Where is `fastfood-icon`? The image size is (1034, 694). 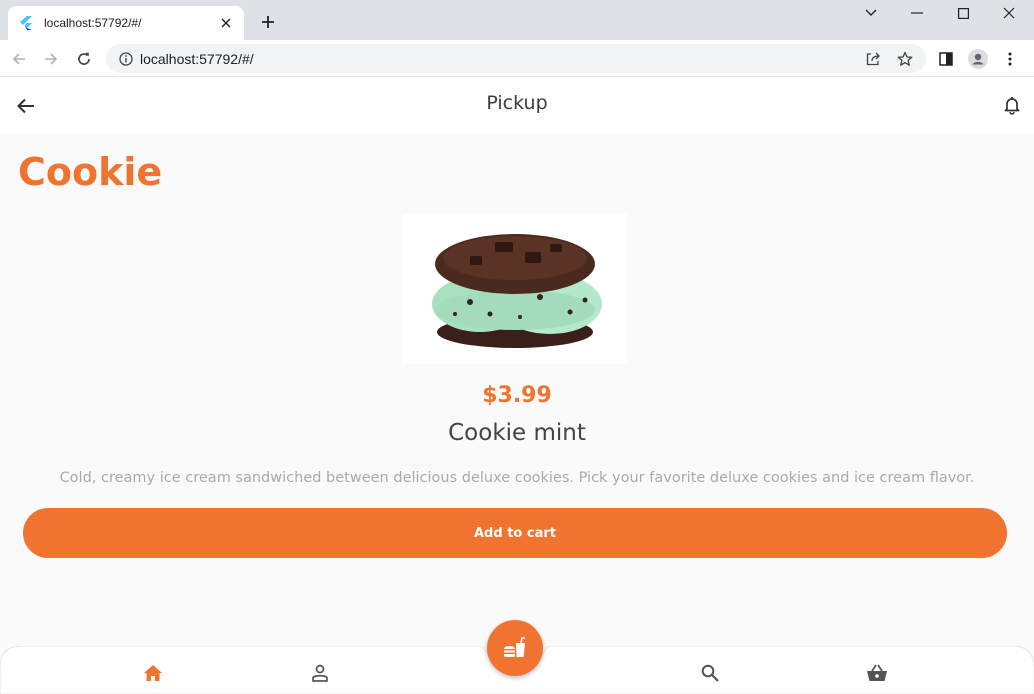
fastfood-icon is located at coordinates (515, 648).